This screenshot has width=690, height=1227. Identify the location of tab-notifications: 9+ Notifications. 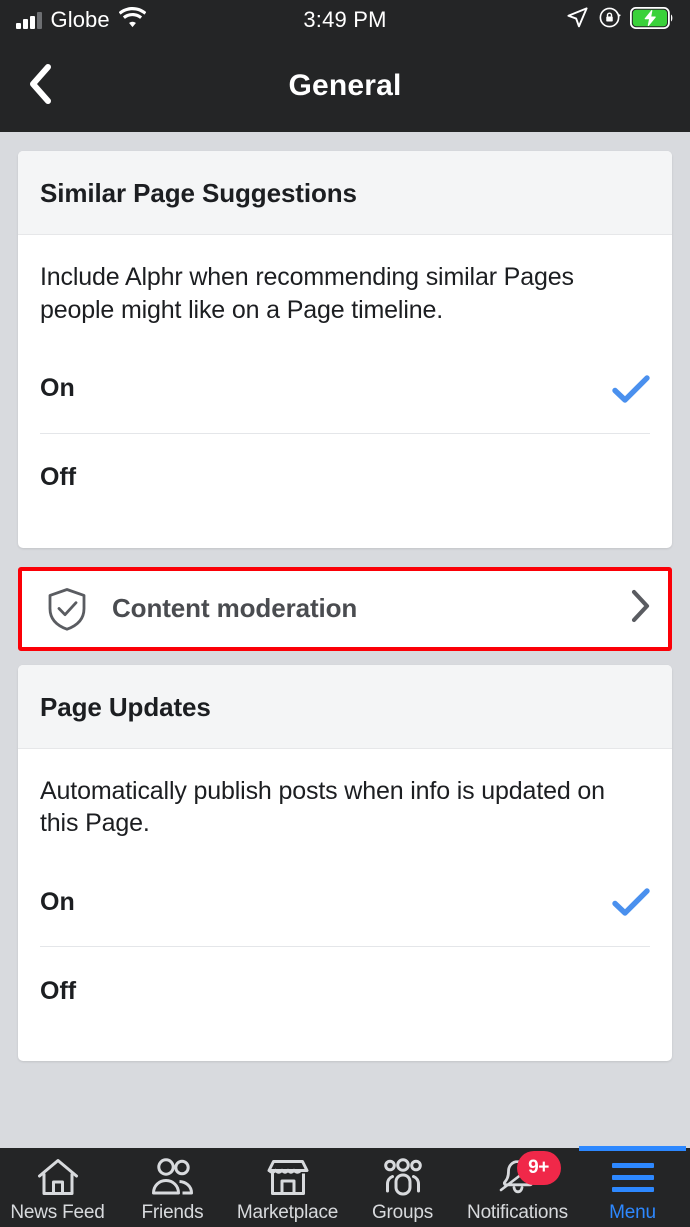
(517, 1187).